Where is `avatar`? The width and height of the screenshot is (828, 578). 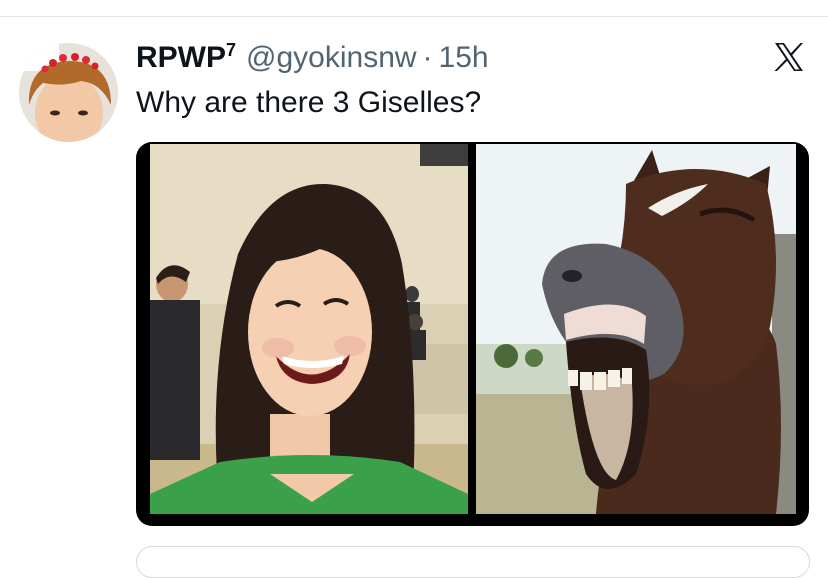 avatar is located at coordinates (68, 92).